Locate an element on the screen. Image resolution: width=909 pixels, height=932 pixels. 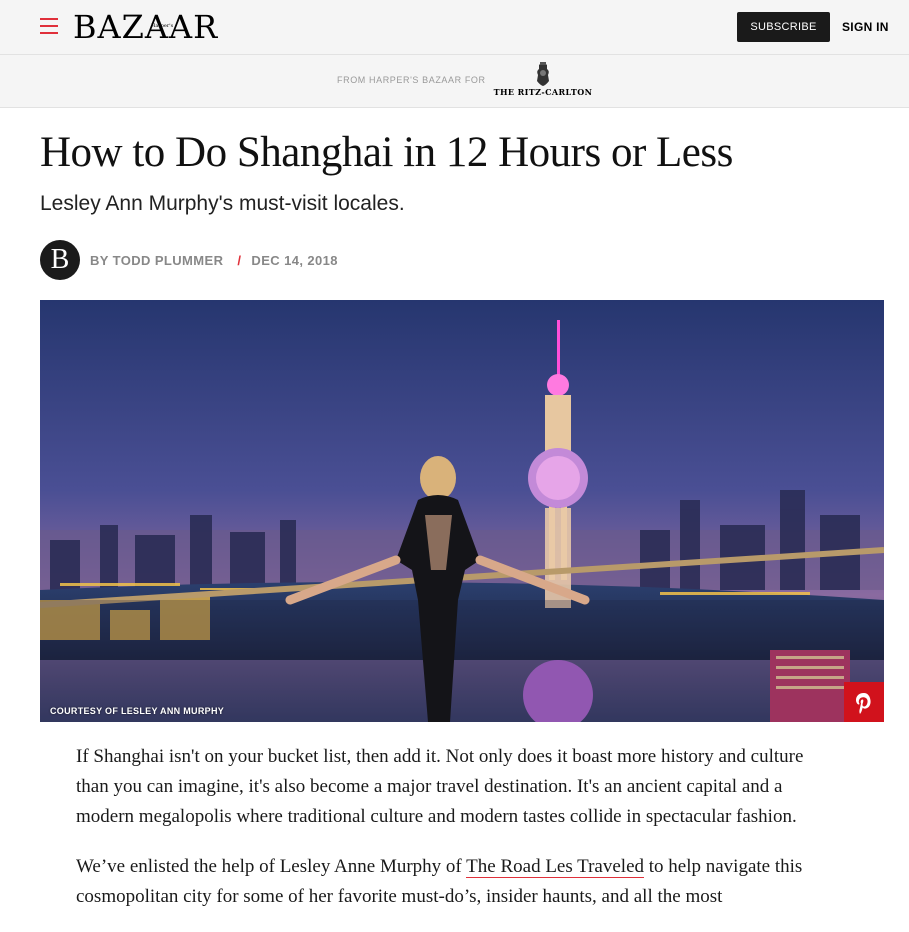
sponsor-label: FROM HARPER'S BAZAAR FOR is located at coordinates (411, 80).